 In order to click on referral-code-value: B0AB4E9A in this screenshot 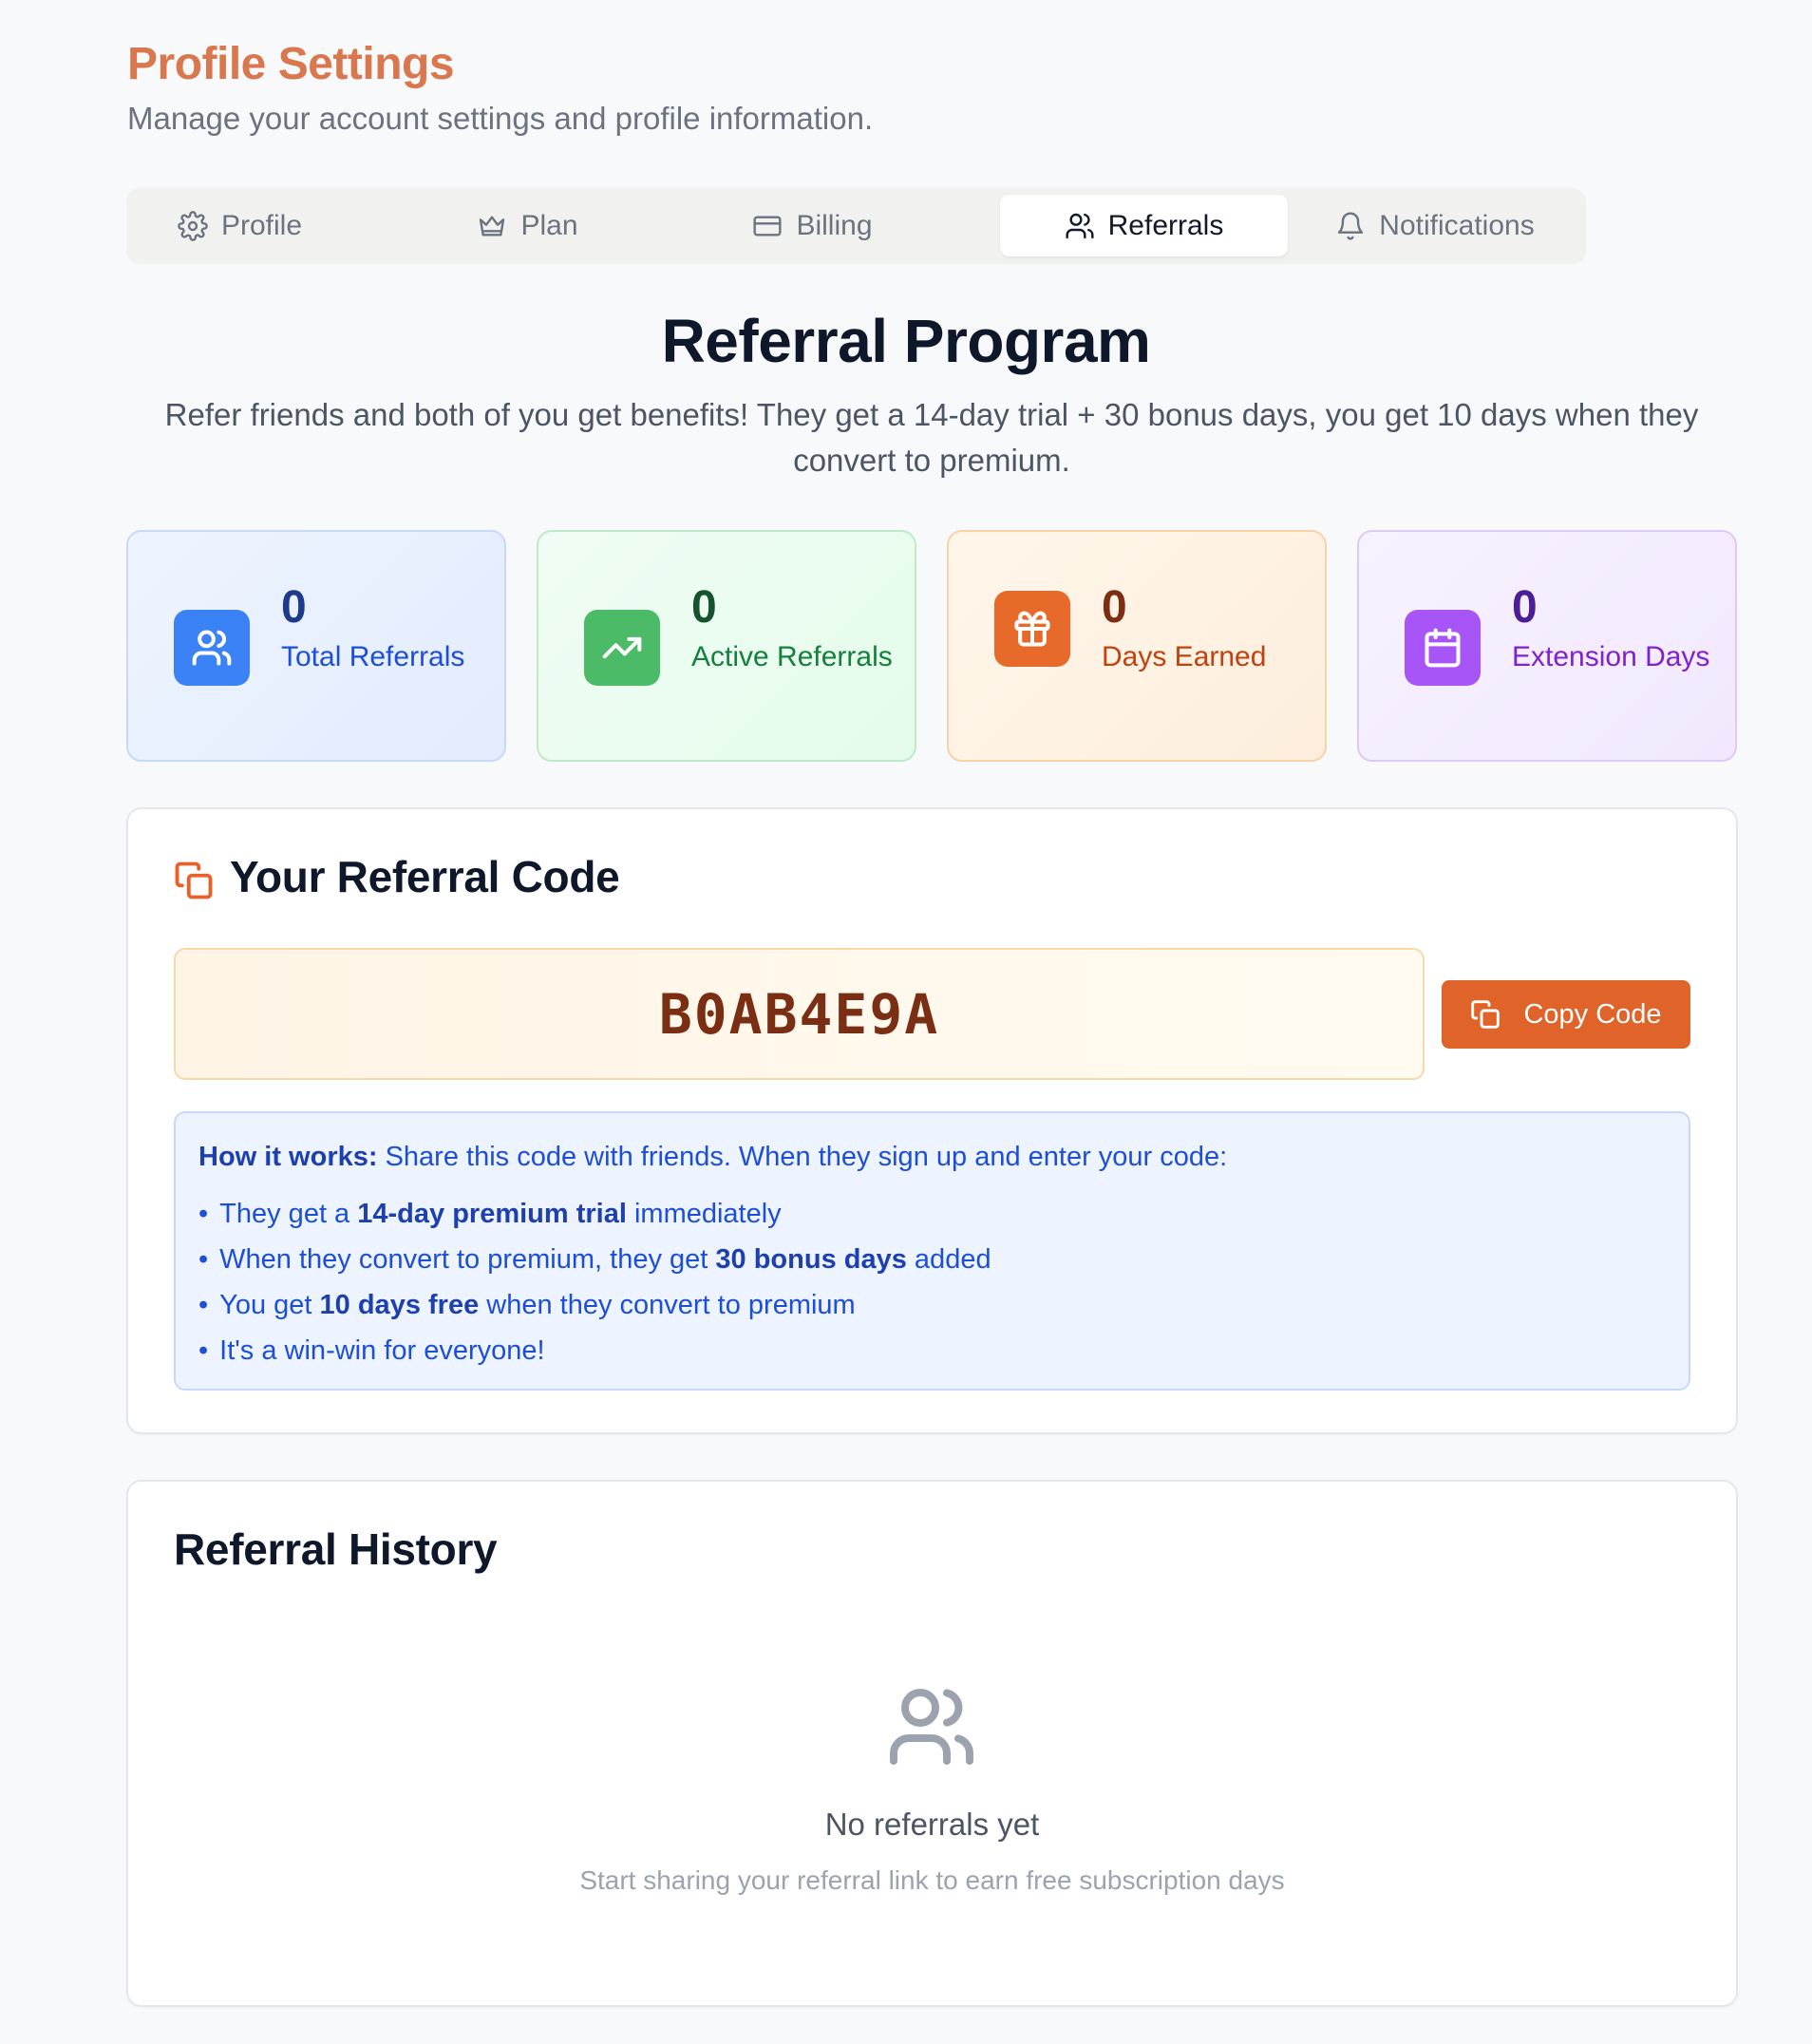, I will do `click(799, 1015)`.